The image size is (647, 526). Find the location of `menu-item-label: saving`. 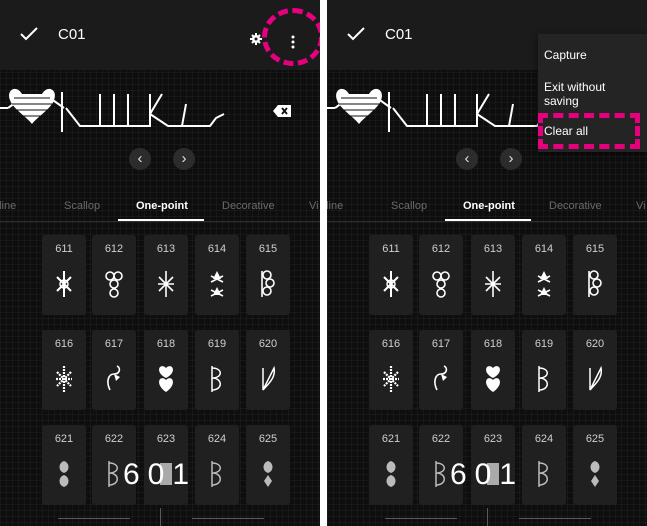

menu-item-label: saving is located at coordinates (561, 101).